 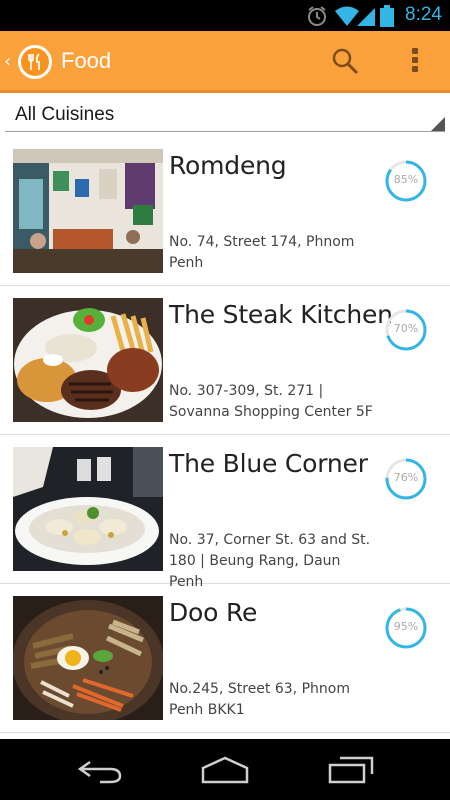 I want to click on navigation-bar, so click(x=225, y=769).